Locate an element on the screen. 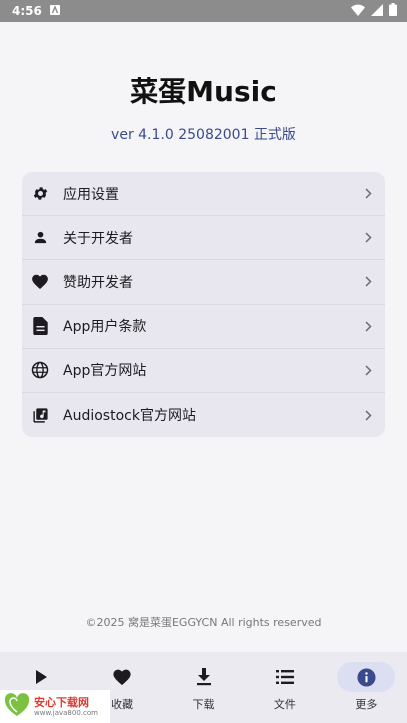  nav-item-files: 文件 is located at coordinates (284, 687).